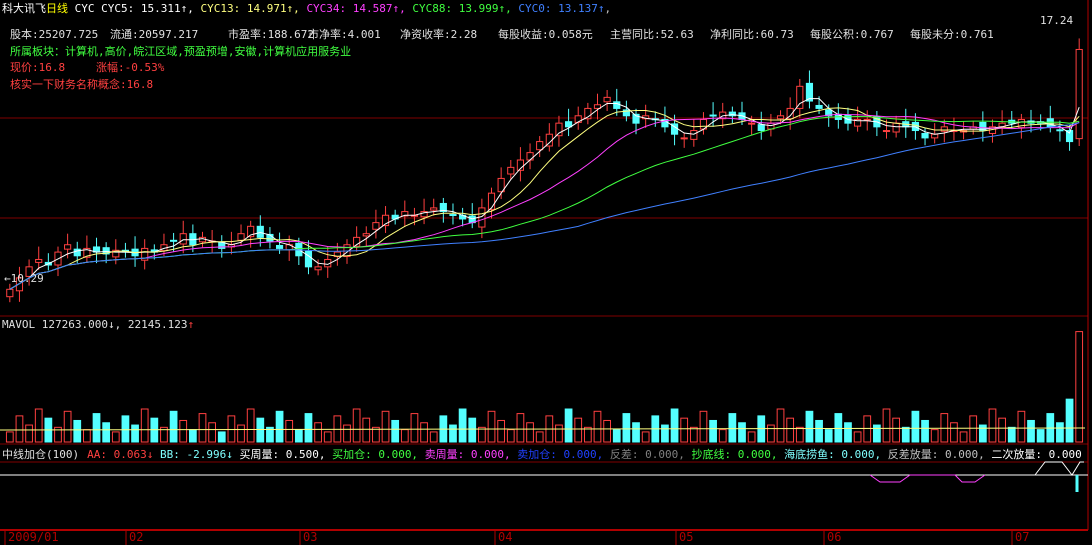  I want to click on period-label: 日线, so click(57, 8).